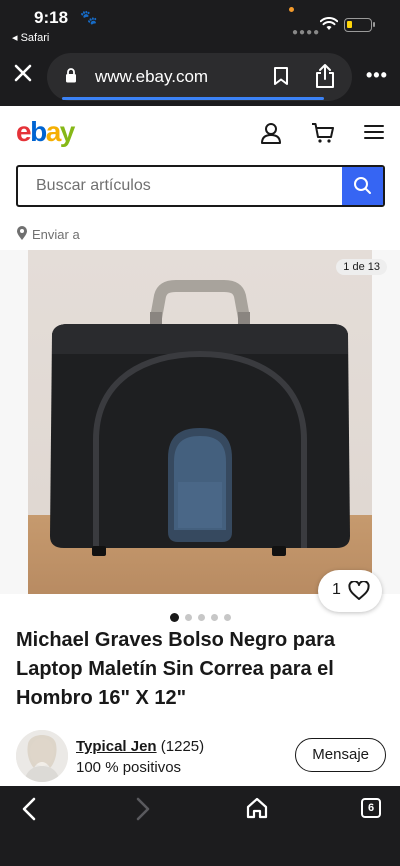  Describe the element at coordinates (23, 73) in the screenshot. I see `close-icon` at that location.